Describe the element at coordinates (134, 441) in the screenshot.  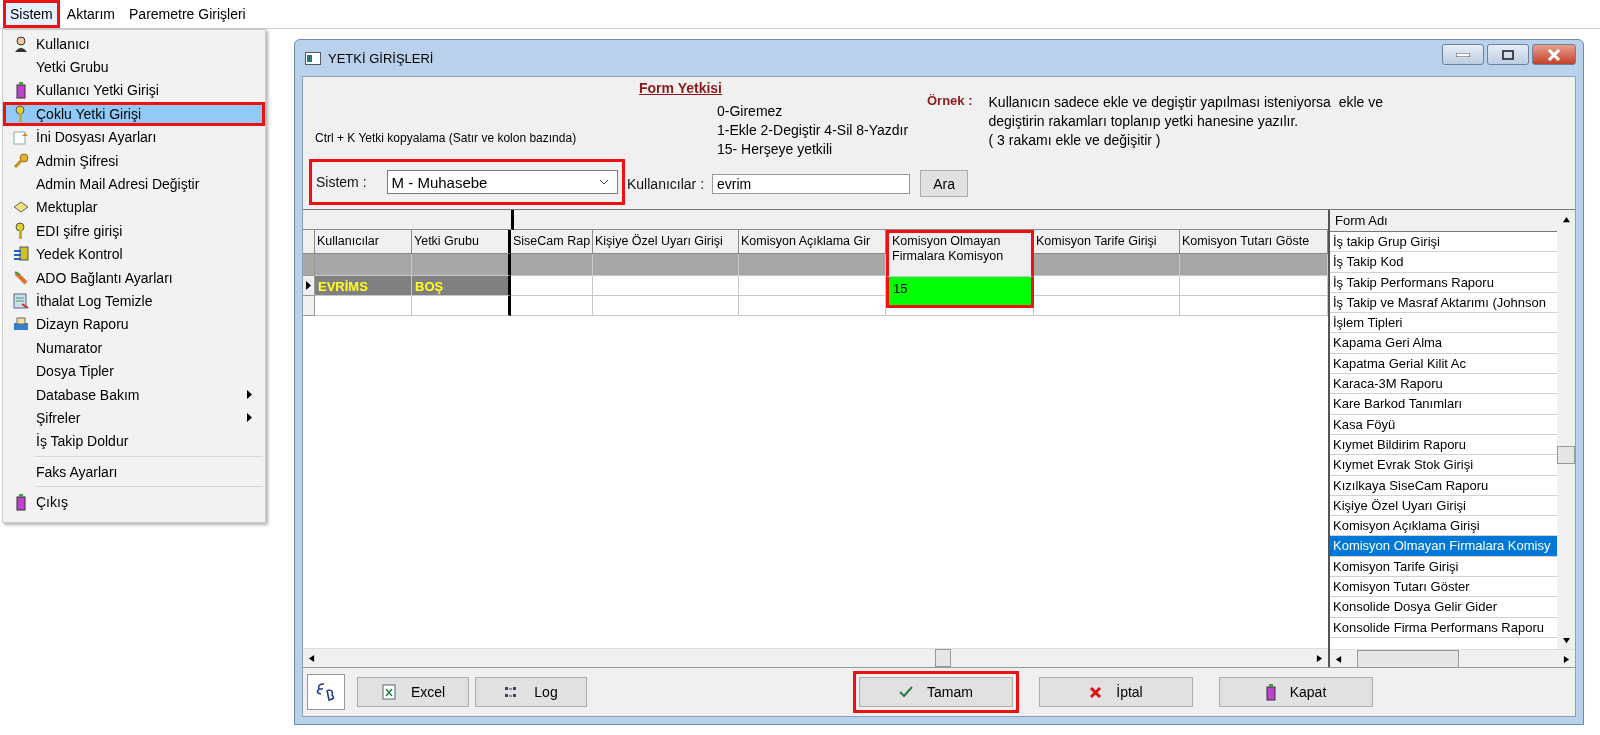
I see `menu-item: İş Takip Doldur` at that location.